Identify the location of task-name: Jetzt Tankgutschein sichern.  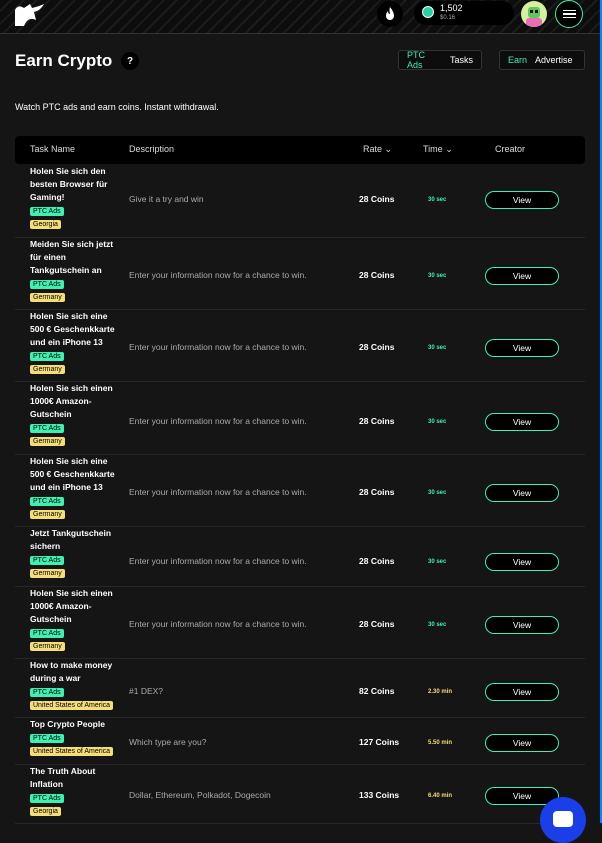
(71, 539).